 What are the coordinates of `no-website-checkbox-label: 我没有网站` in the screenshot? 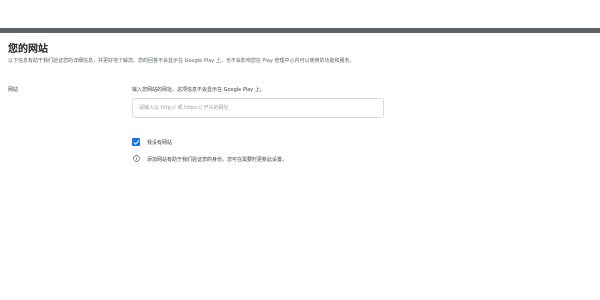 It's located at (159, 142).